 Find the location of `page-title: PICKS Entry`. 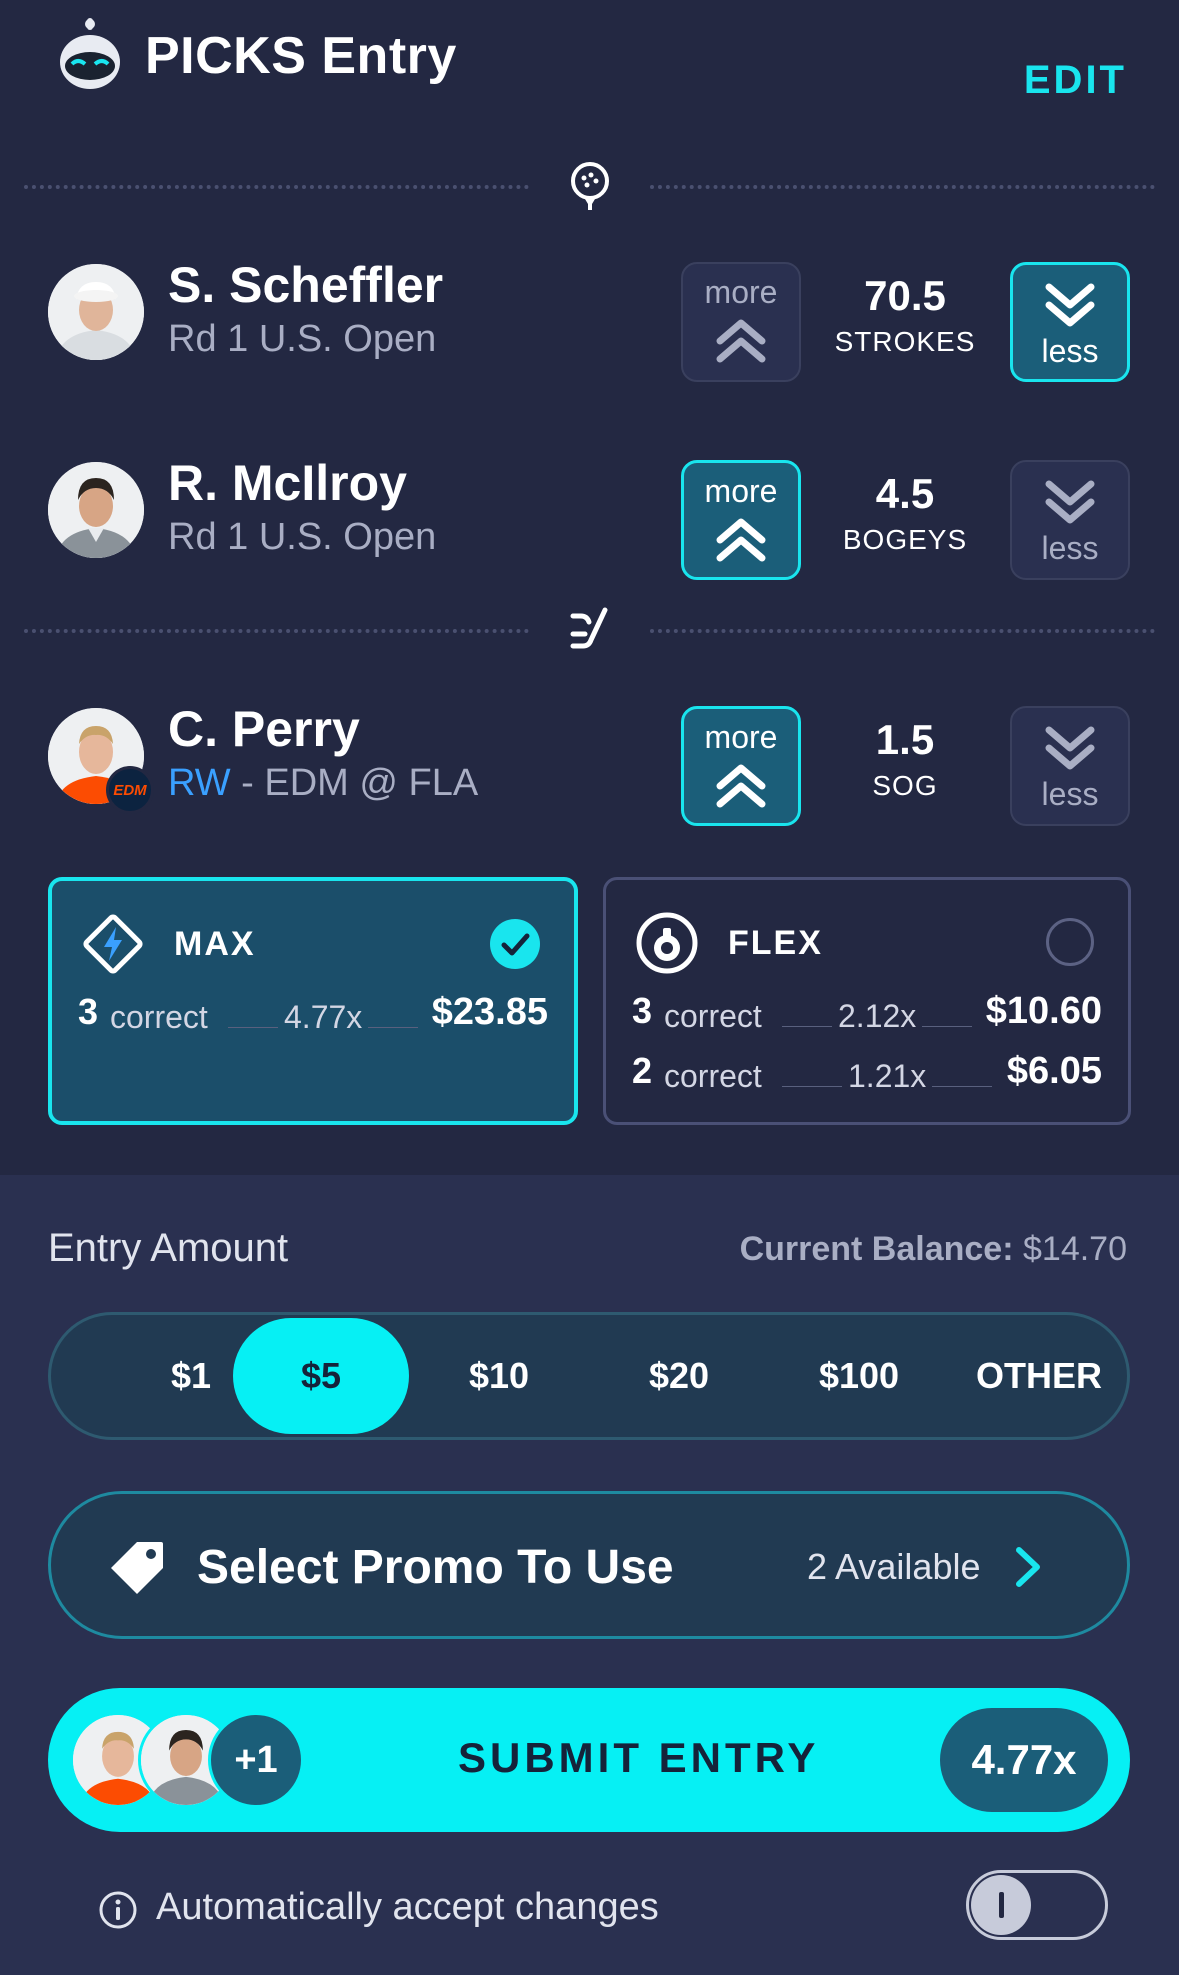

page-title: PICKS Entry is located at coordinates (301, 56).